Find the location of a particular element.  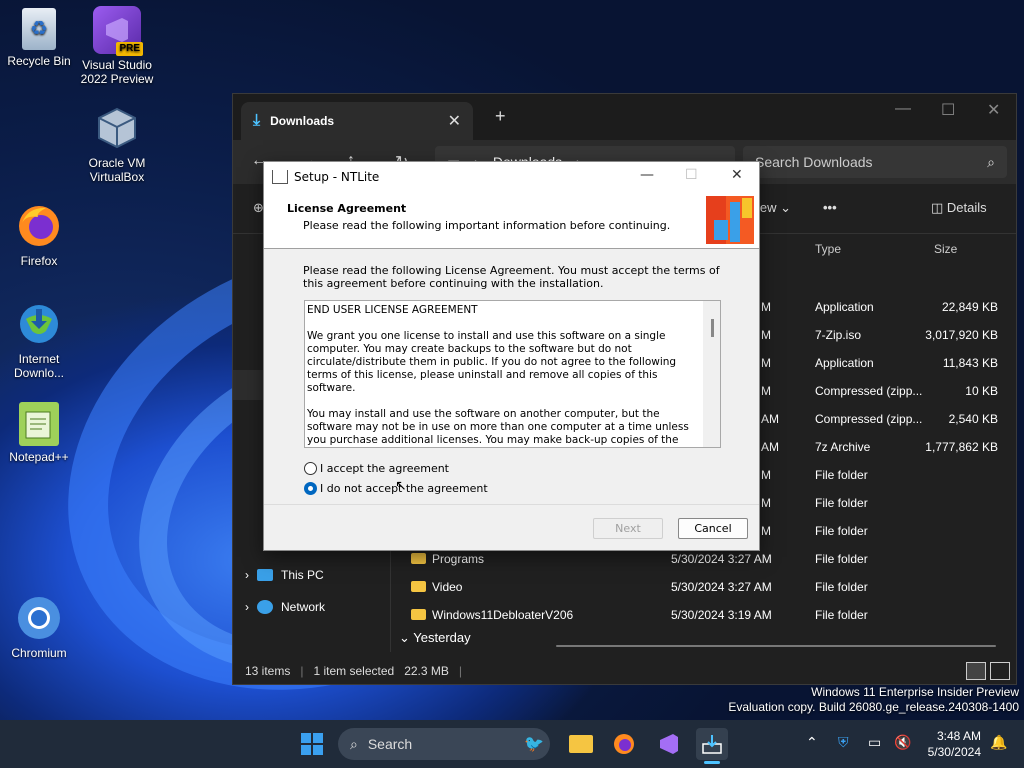

accept-label: I accept the agreement is located at coordinates (384, 468).